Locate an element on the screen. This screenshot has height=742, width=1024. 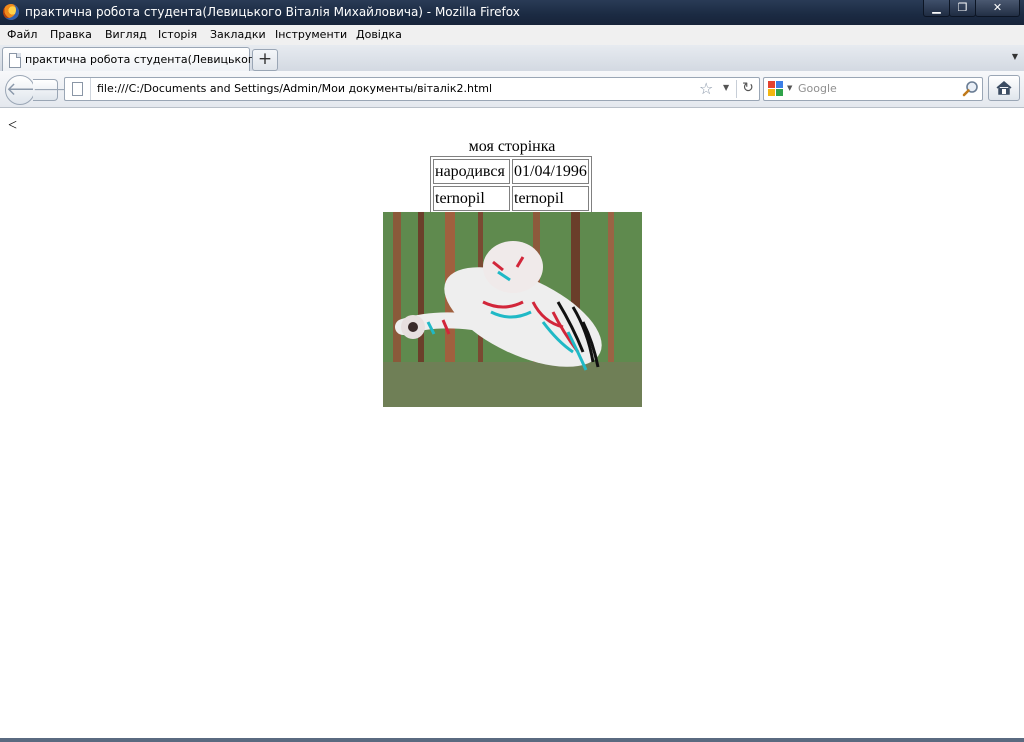
table-cell: 01/04/1996 is located at coordinates (550, 171).